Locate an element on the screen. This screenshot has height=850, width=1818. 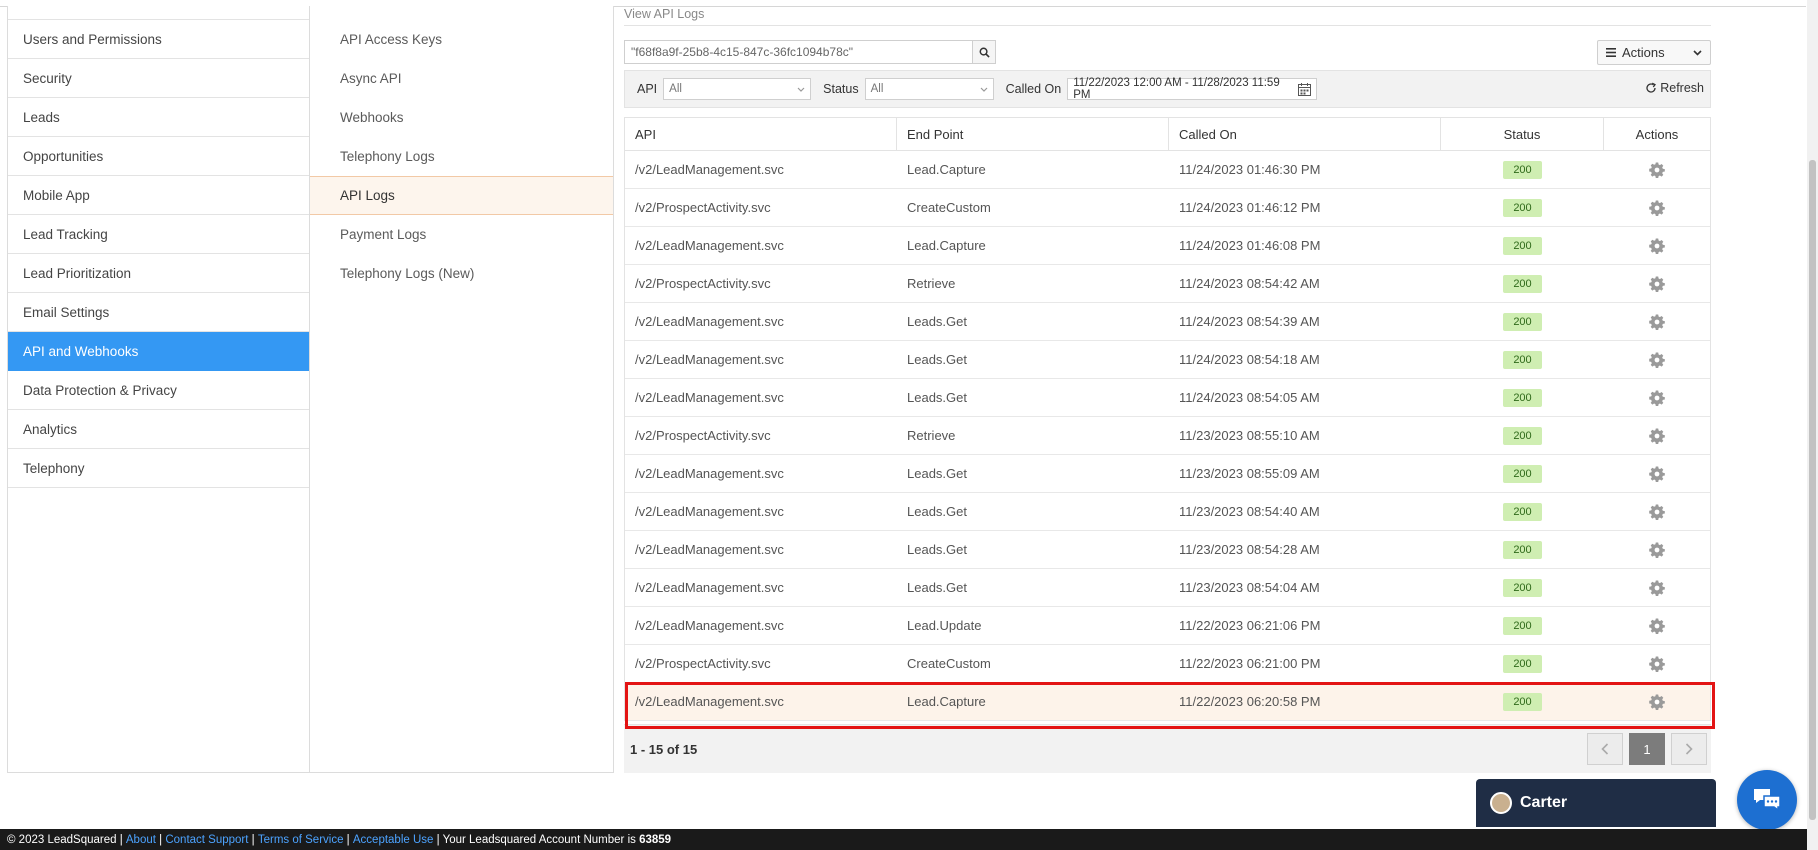
page-scrollbar is located at coordinates (1812, 425).